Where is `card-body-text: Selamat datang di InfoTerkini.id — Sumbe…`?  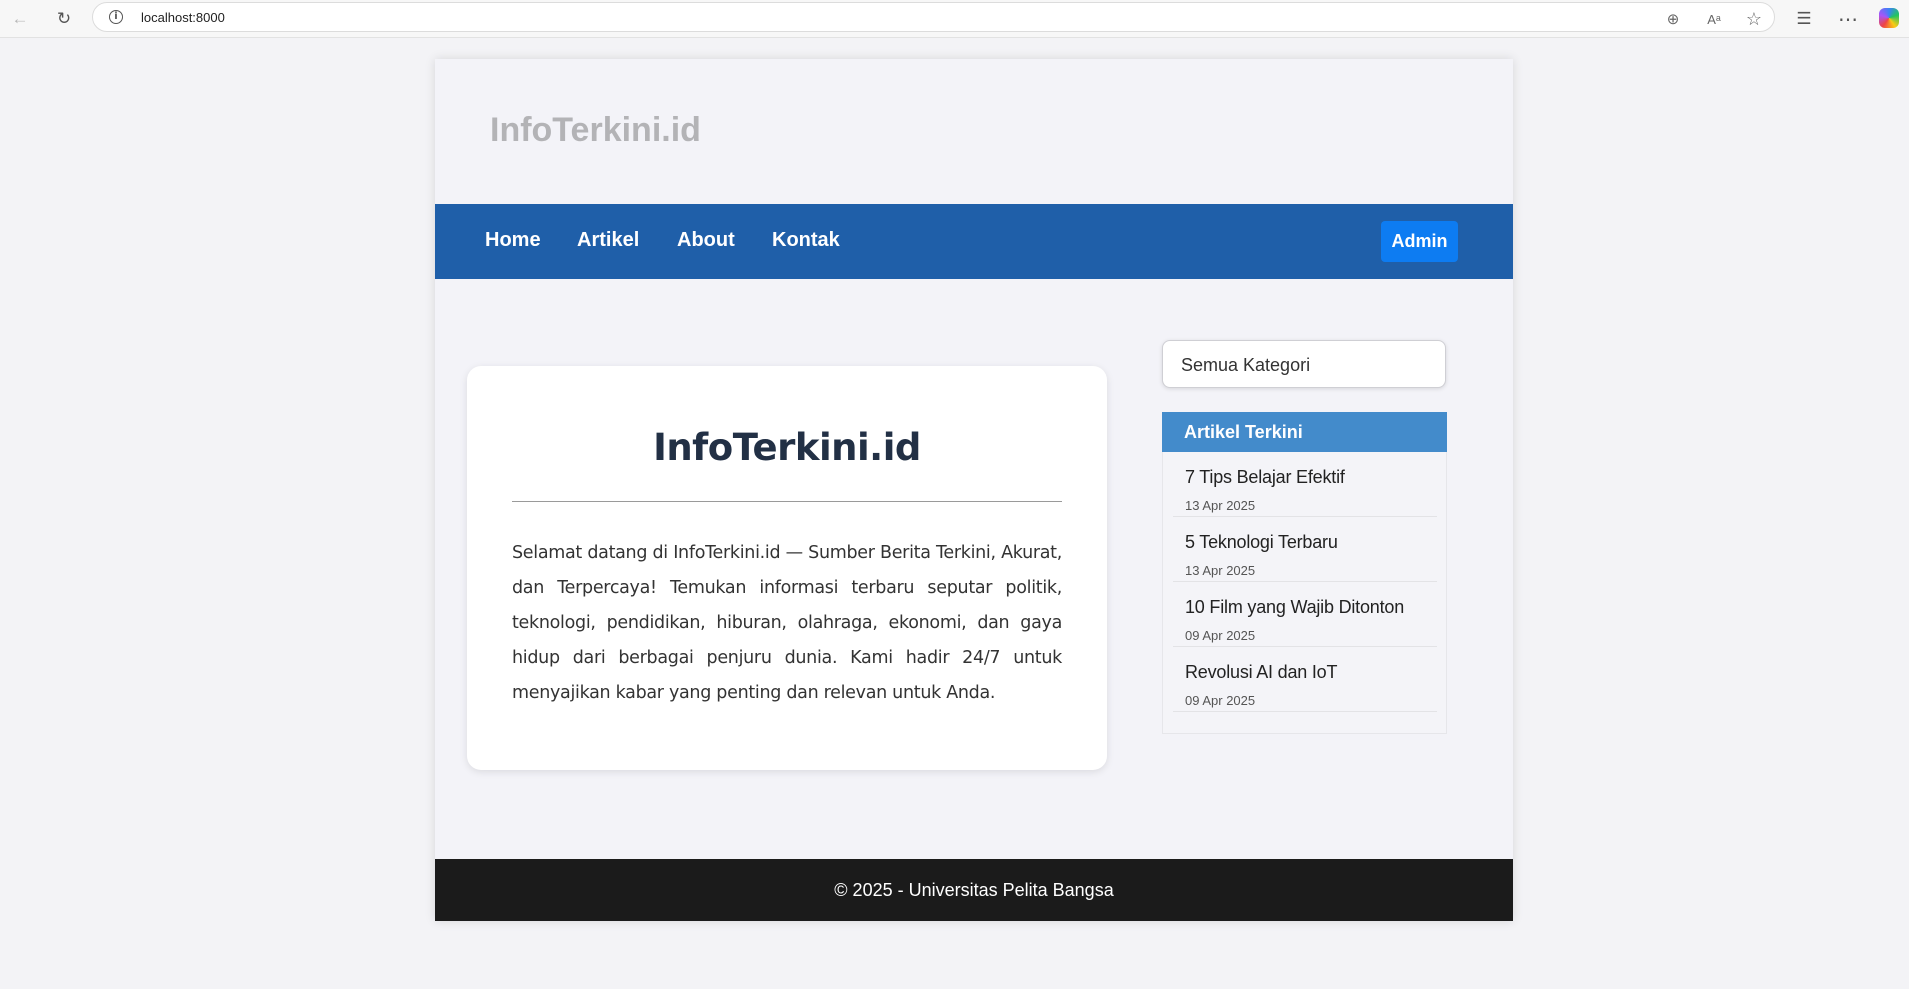
card-body-text: Selamat datang di InfoTerkini.id — Sumbe… is located at coordinates (787, 623).